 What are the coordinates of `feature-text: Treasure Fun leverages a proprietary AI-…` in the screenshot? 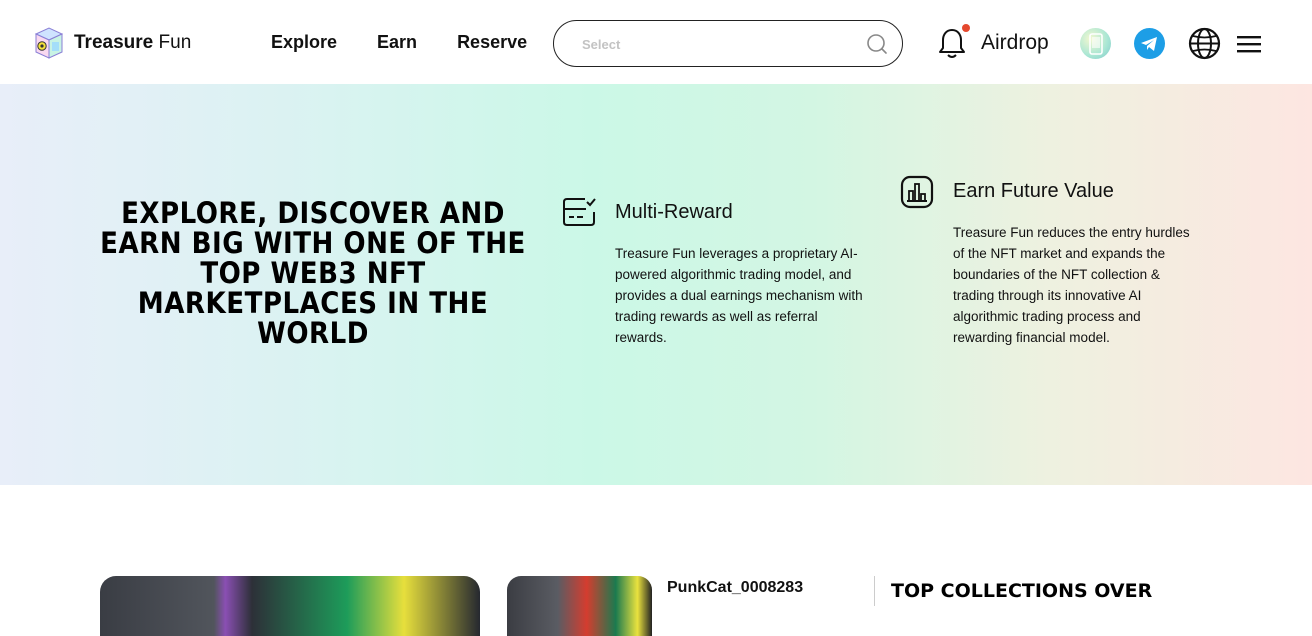 It's located at (739, 295).